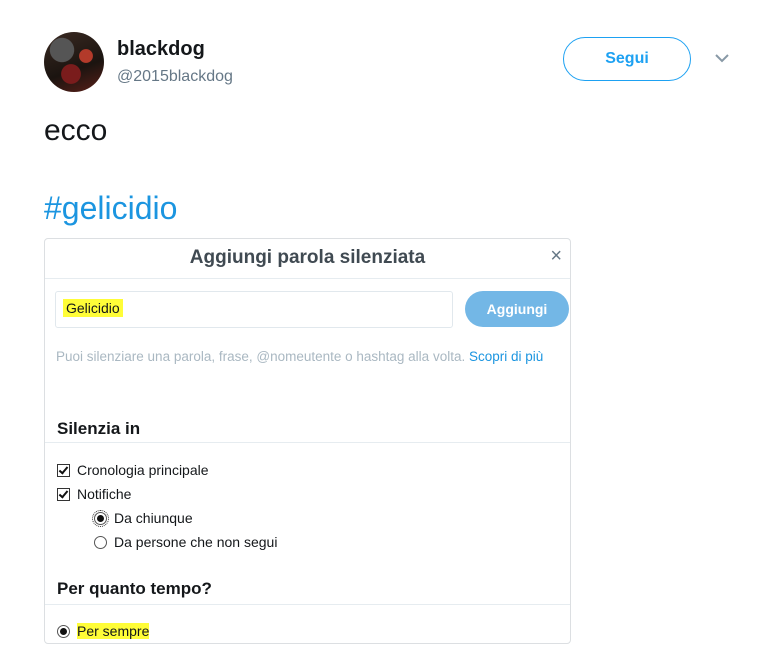 The image size is (780, 660). Describe the element at coordinates (74, 62) in the screenshot. I see `avatar` at that location.